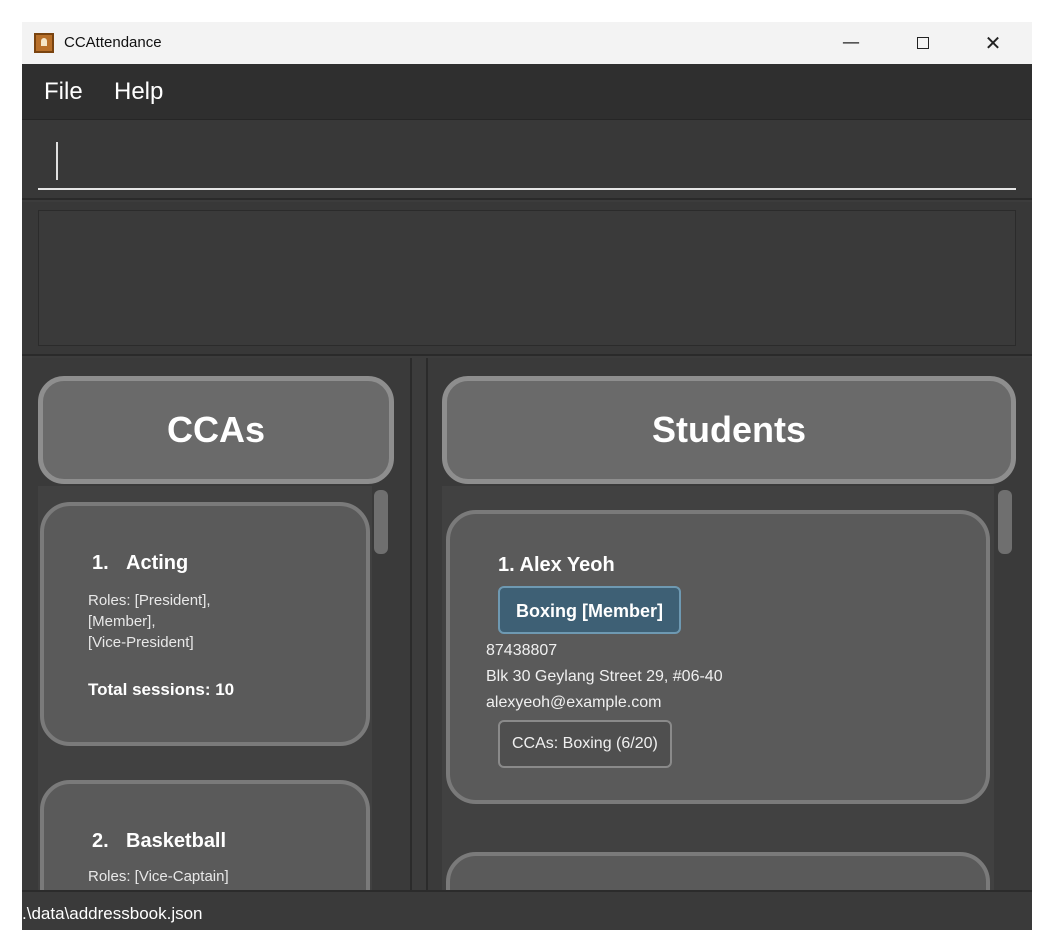 Image resolution: width=1060 pixels, height=946 pixels. Describe the element at coordinates (44, 43) in the screenshot. I see `contact-card-icon` at that location.